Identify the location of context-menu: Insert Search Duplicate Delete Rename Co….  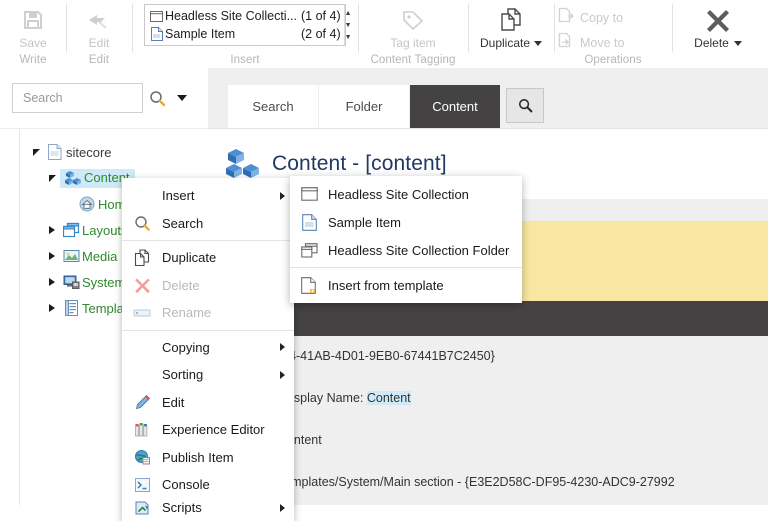
(208, 349).